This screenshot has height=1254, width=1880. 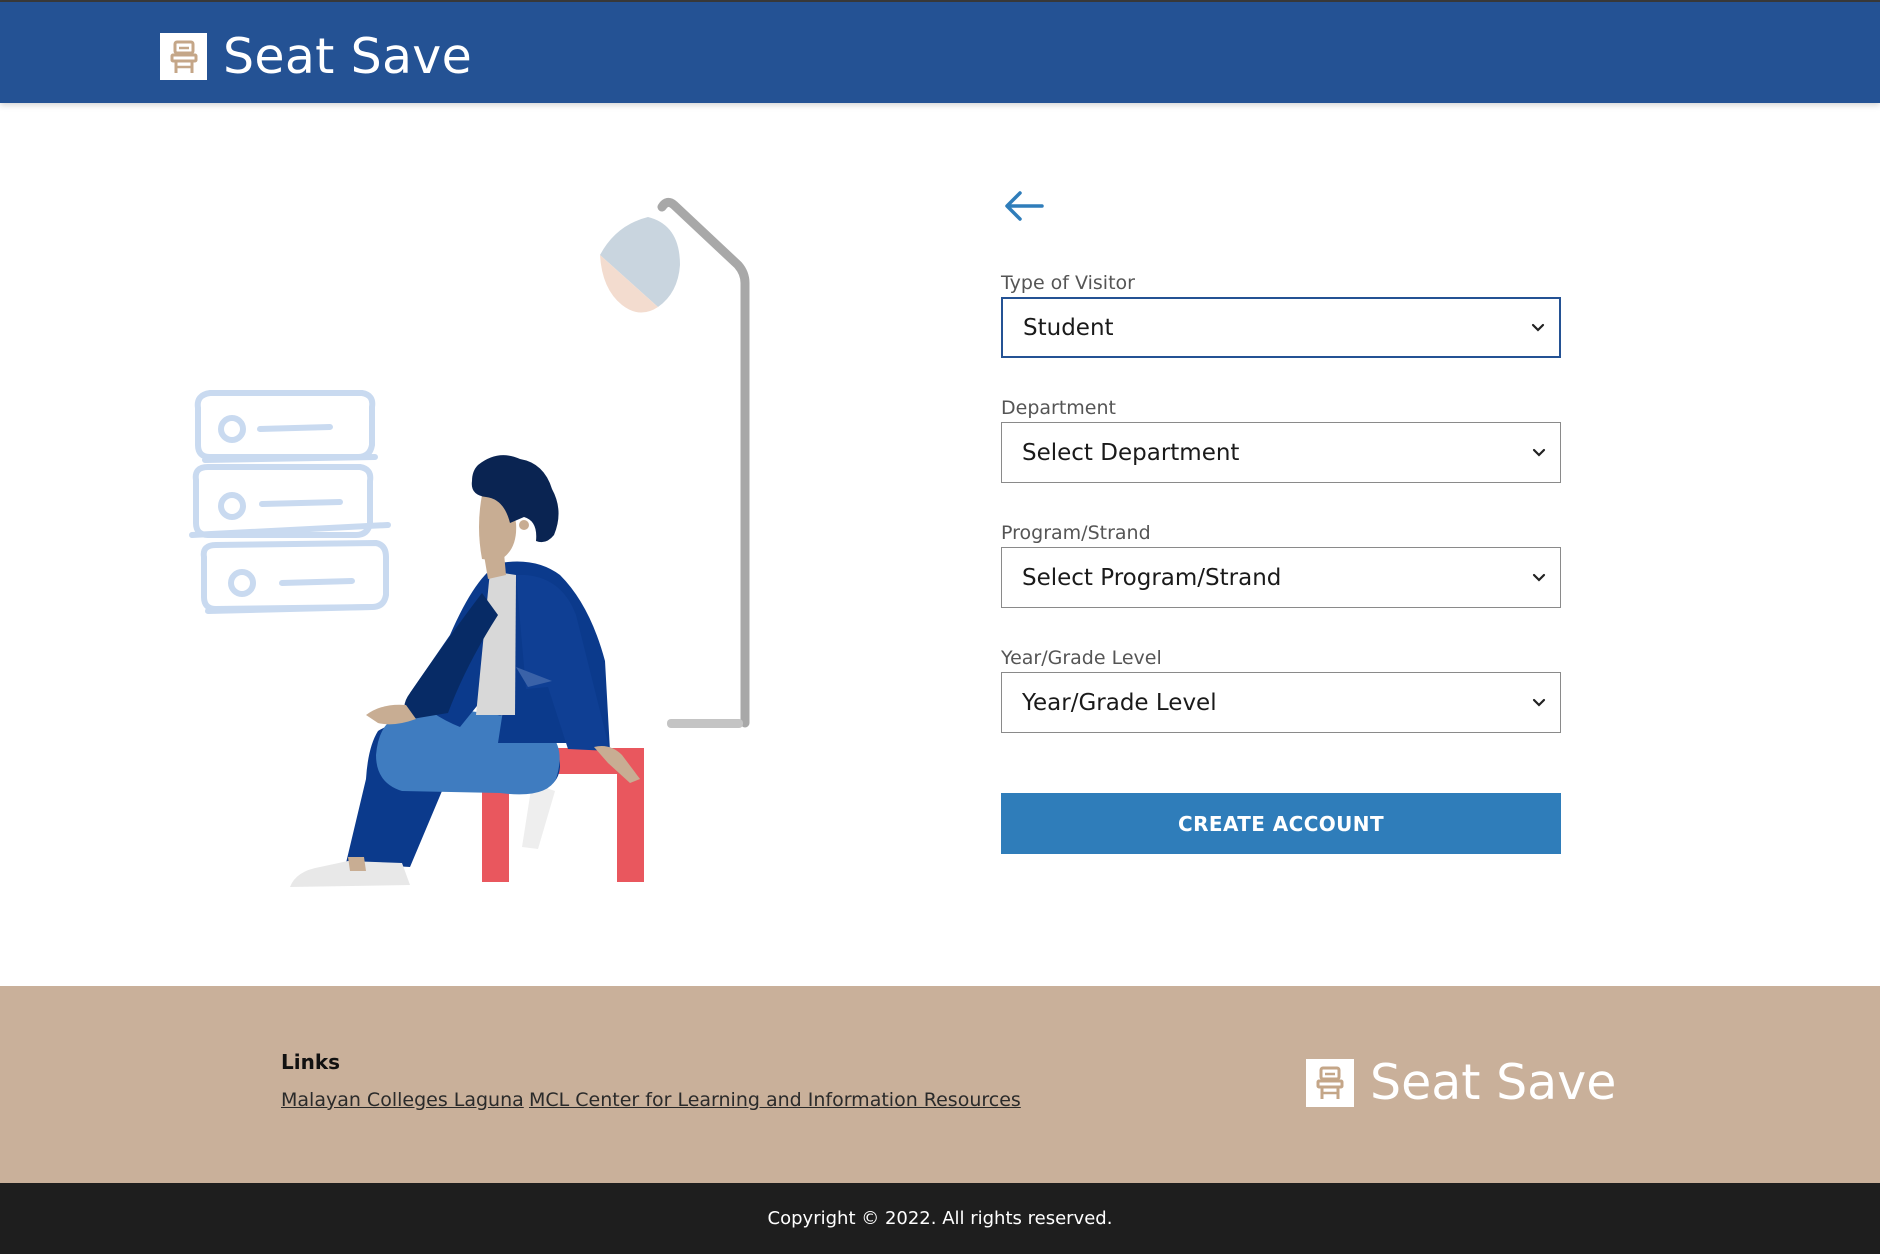 I want to click on floor-lamp-illustration, so click(x=675, y=462).